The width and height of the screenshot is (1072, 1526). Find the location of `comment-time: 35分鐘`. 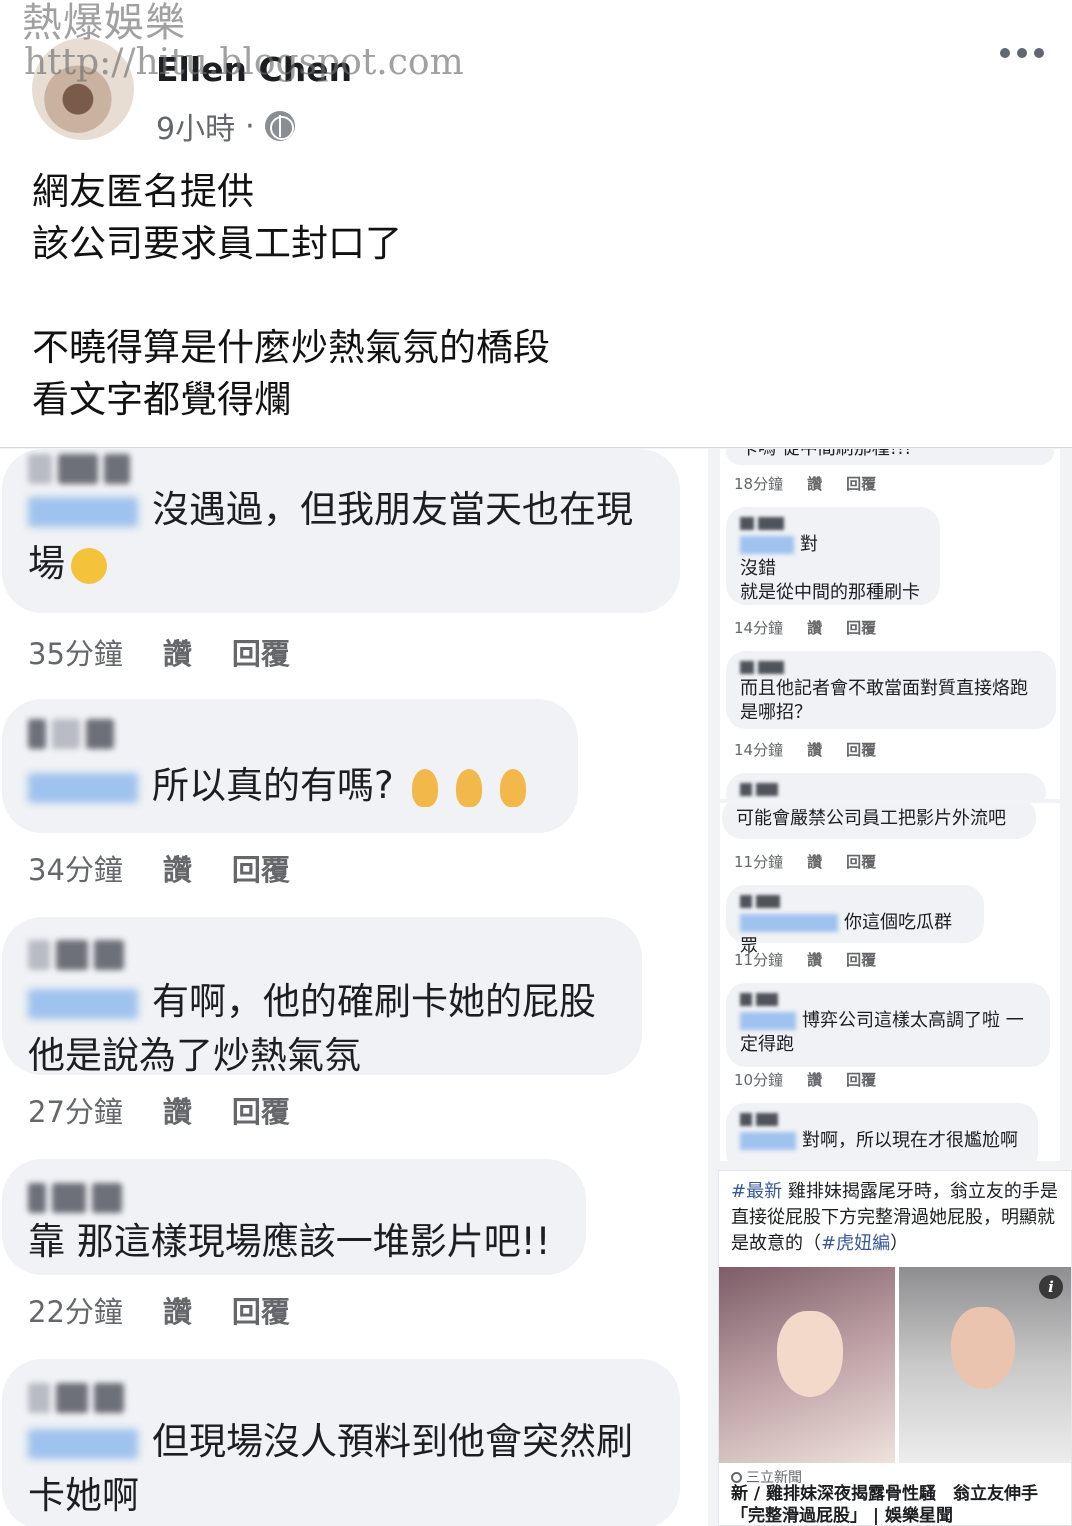

comment-time: 35分鐘 is located at coordinates (75, 652).